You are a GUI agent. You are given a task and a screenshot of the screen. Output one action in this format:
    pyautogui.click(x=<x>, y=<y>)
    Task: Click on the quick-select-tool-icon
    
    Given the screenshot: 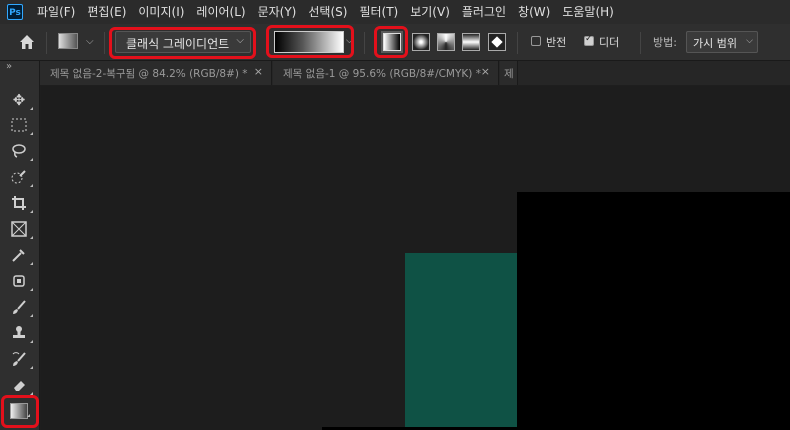 What is the action you would take?
    pyautogui.click(x=20, y=177)
    